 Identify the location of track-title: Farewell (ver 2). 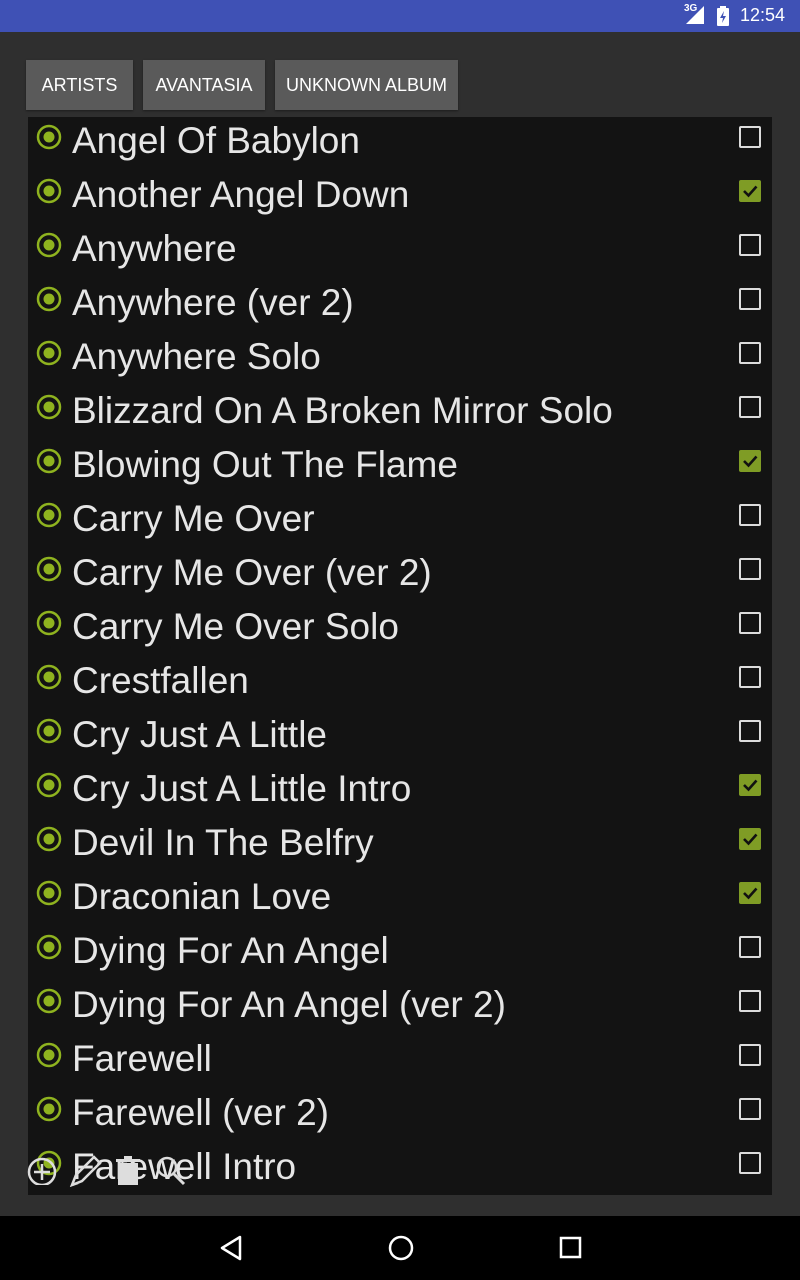
(200, 1112).